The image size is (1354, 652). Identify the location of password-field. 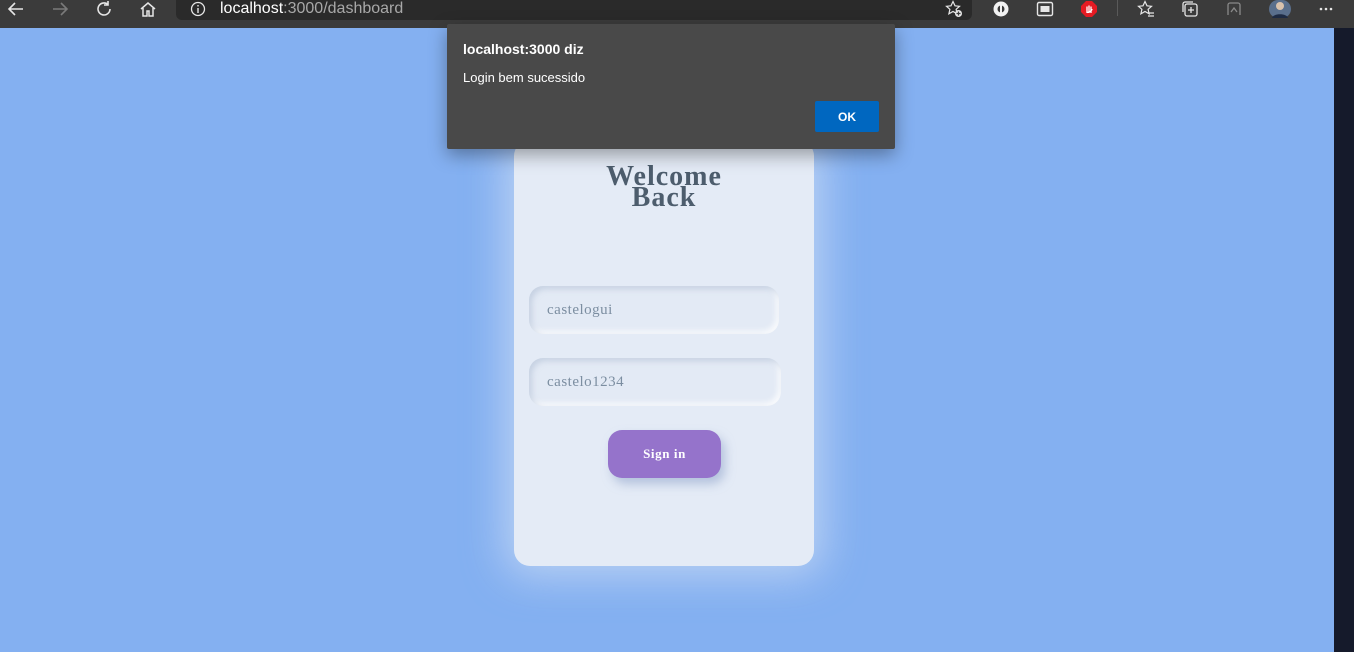
(655, 382).